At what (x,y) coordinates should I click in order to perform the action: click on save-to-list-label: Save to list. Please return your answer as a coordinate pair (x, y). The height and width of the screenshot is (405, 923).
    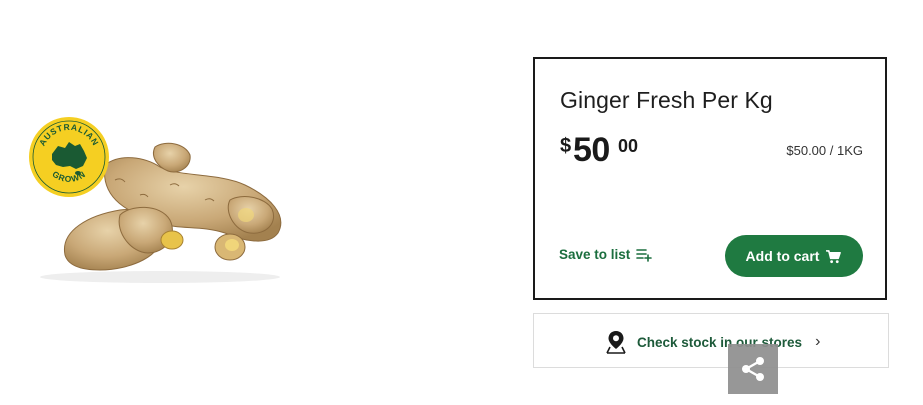
    Looking at the image, I should click on (595, 254).